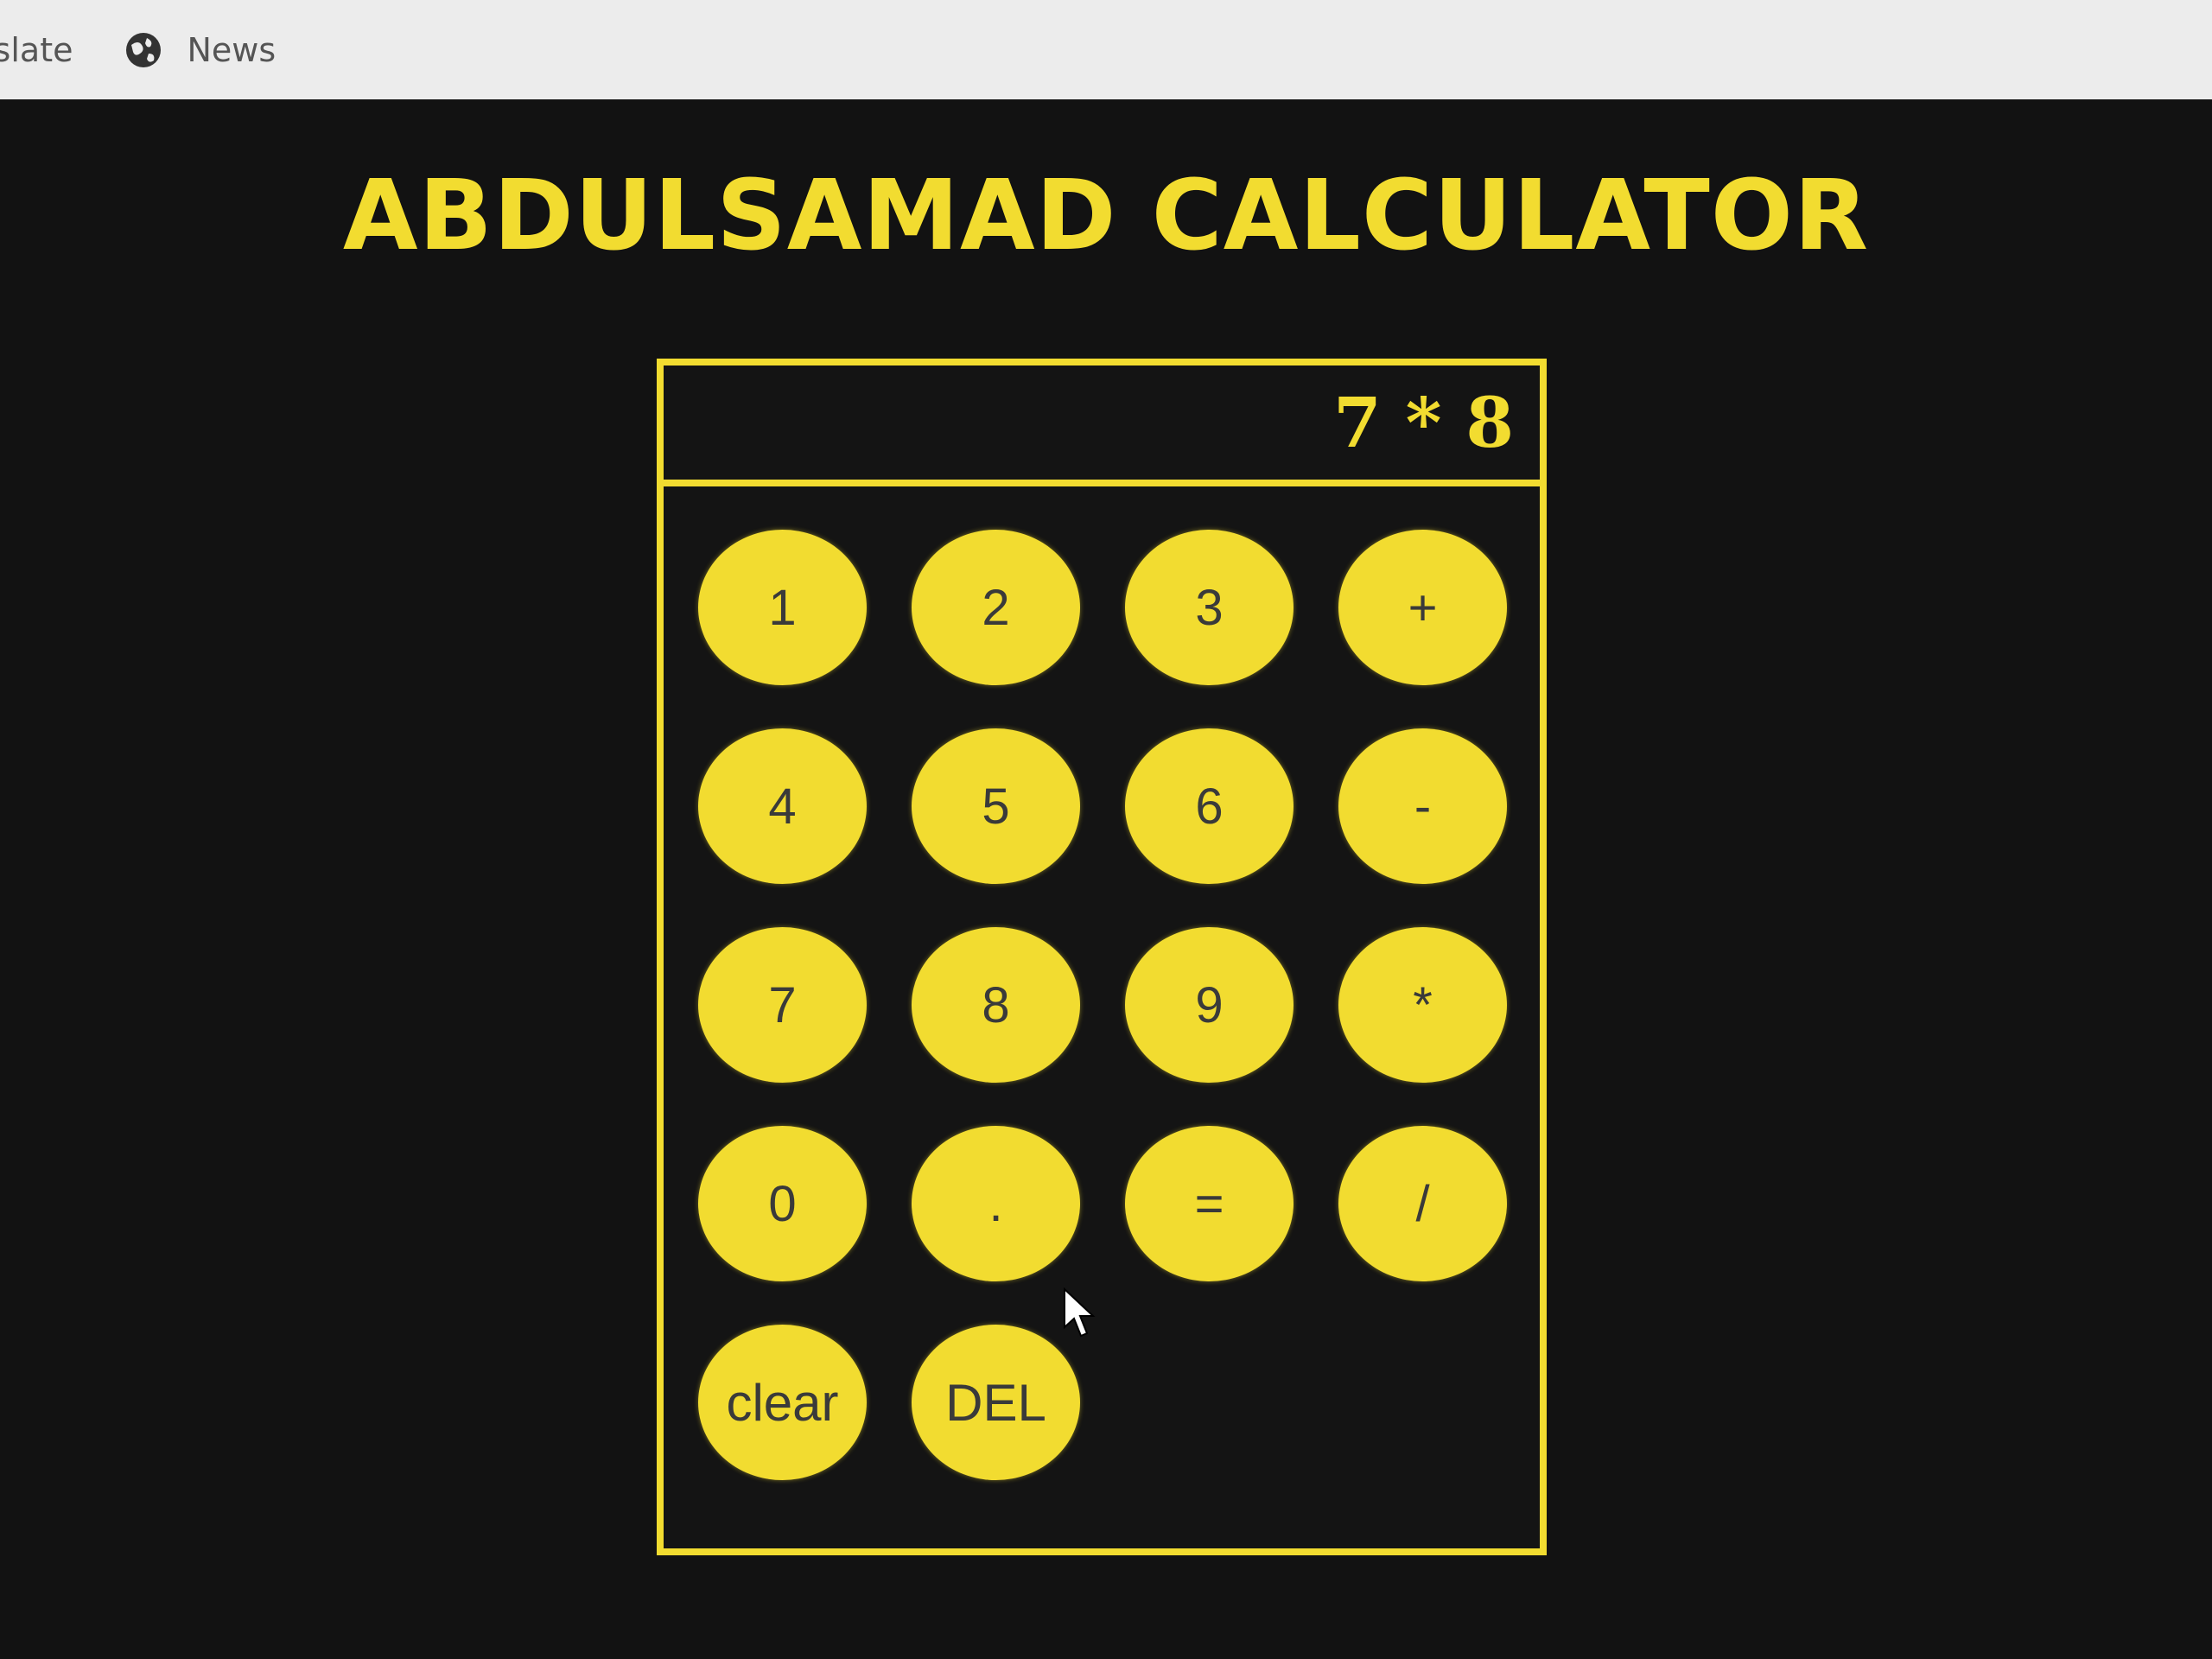 The image size is (2212, 1659). I want to click on bookmark-label: News, so click(232, 49).